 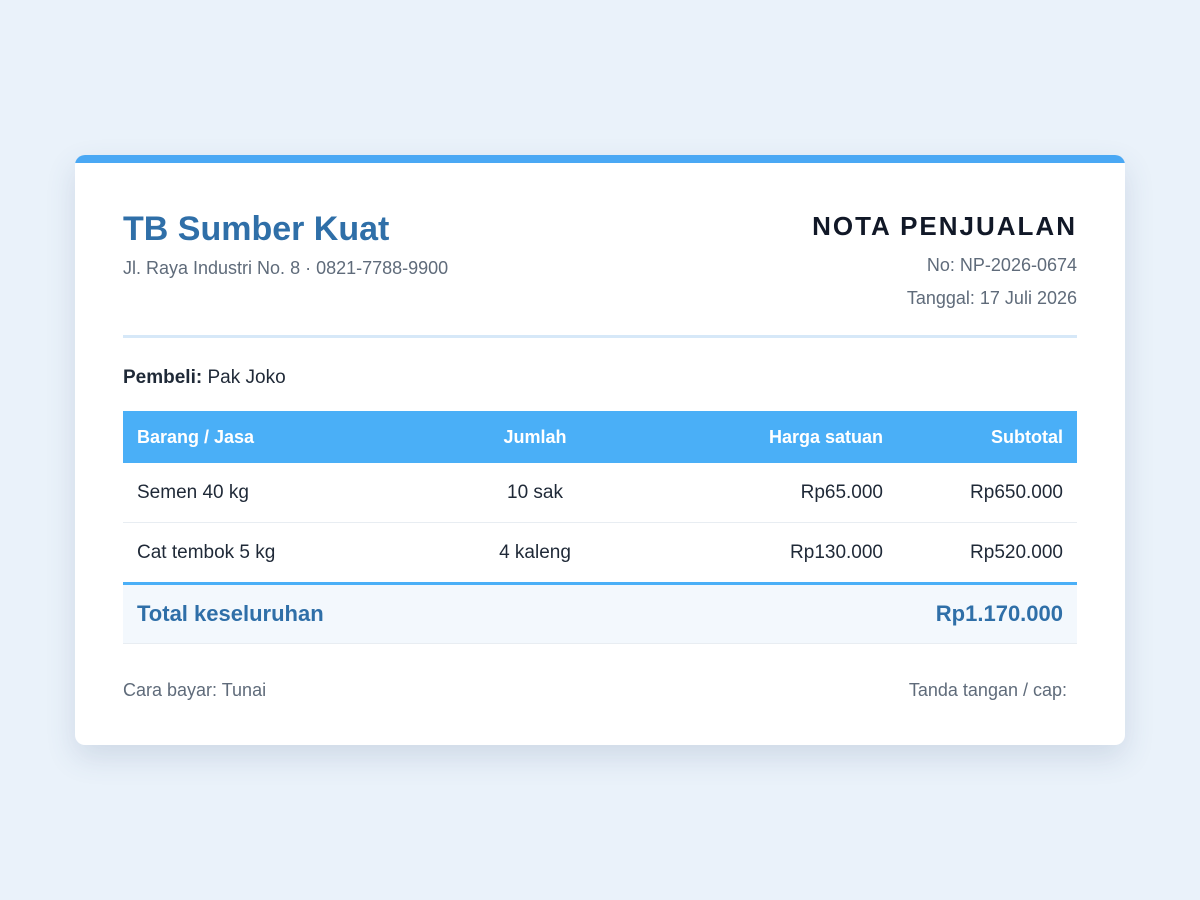 What do you see at coordinates (991, 298) in the screenshot?
I see `document-date: Tanggal: 17 Juli 2026` at bounding box center [991, 298].